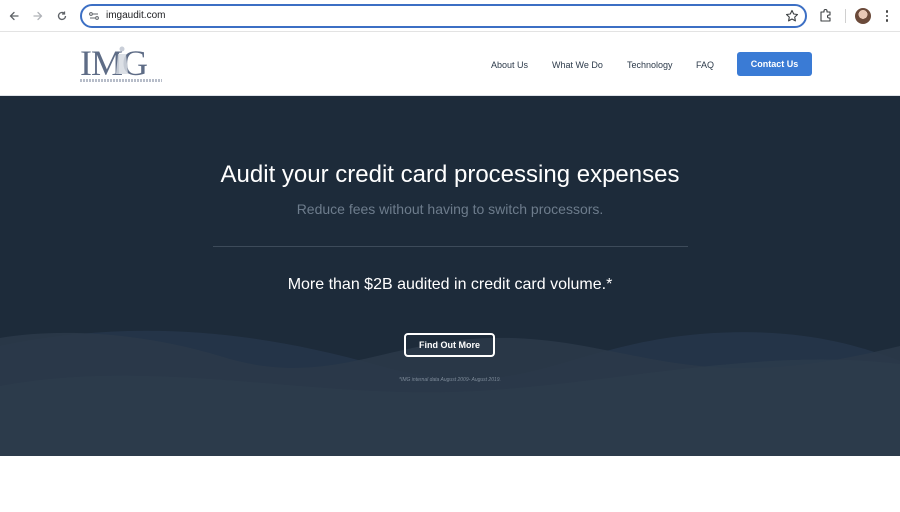 The width and height of the screenshot is (900, 512). What do you see at coordinates (121, 80) in the screenshot?
I see `logo-tagline` at bounding box center [121, 80].